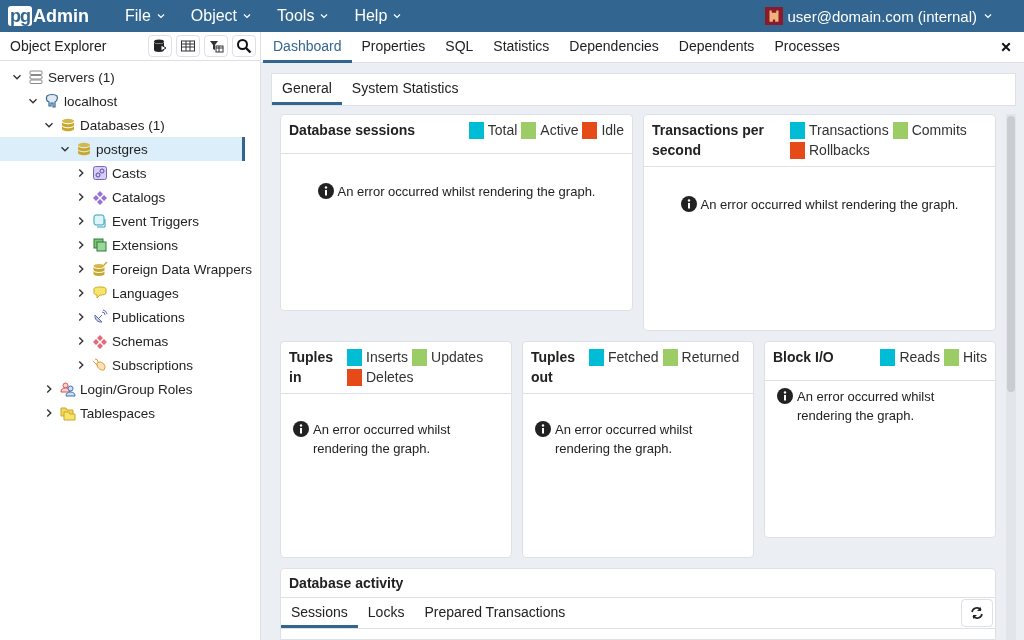  What do you see at coordinates (59, 46) in the screenshot?
I see `panel-title: Object Explorer` at bounding box center [59, 46].